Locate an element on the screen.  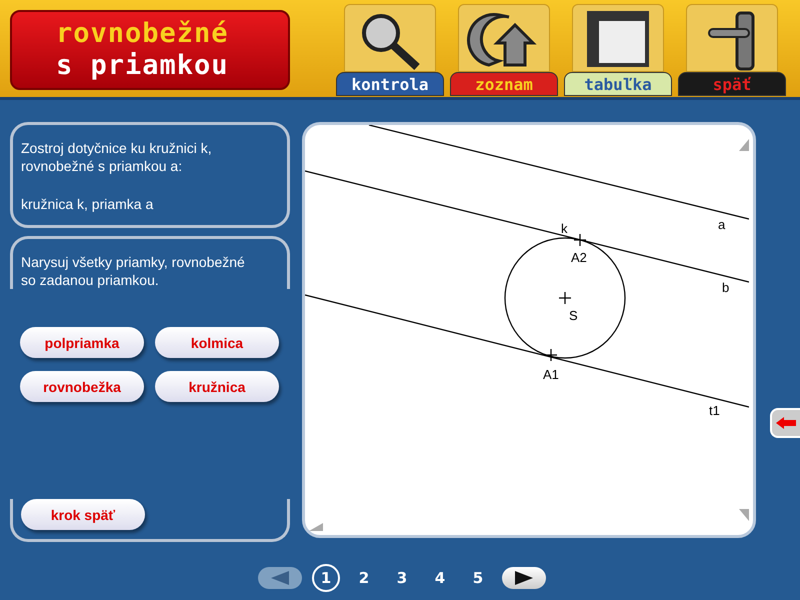
drawing-label: A1 is located at coordinates (551, 374).